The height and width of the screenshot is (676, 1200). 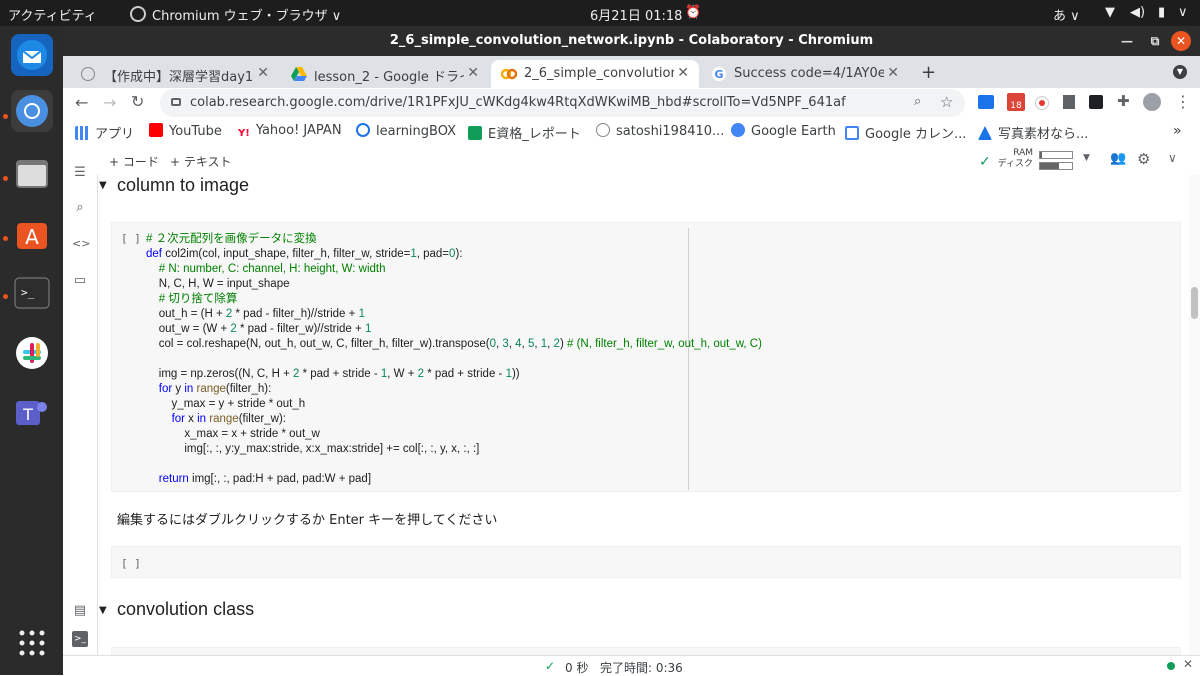 I want to click on status-bar: ✓ 0 秒 完了時間: 0:36 ✕, so click(x=631, y=665).